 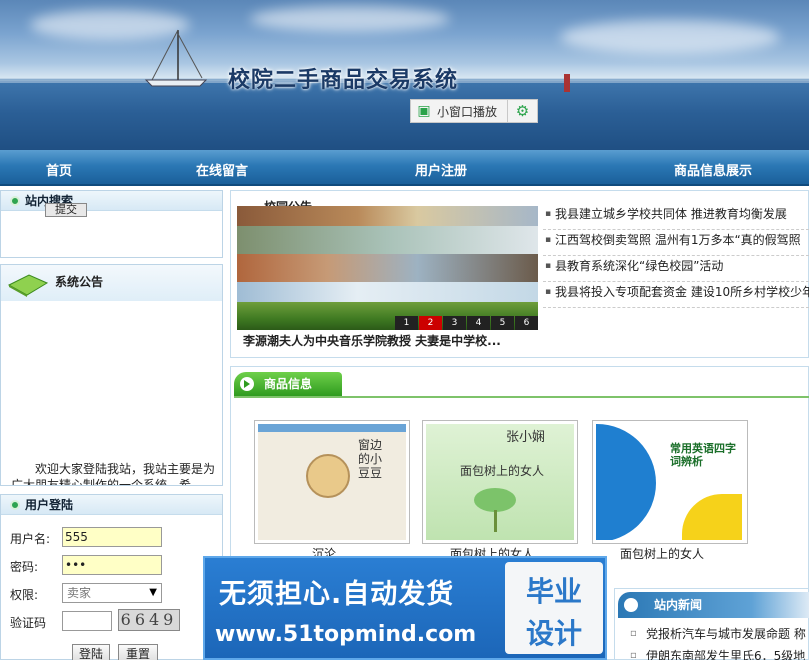 What do you see at coordinates (111, 224) in the screenshot?
I see `site-search-panel: 站内搜索 提交` at bounding box center [111, 224].